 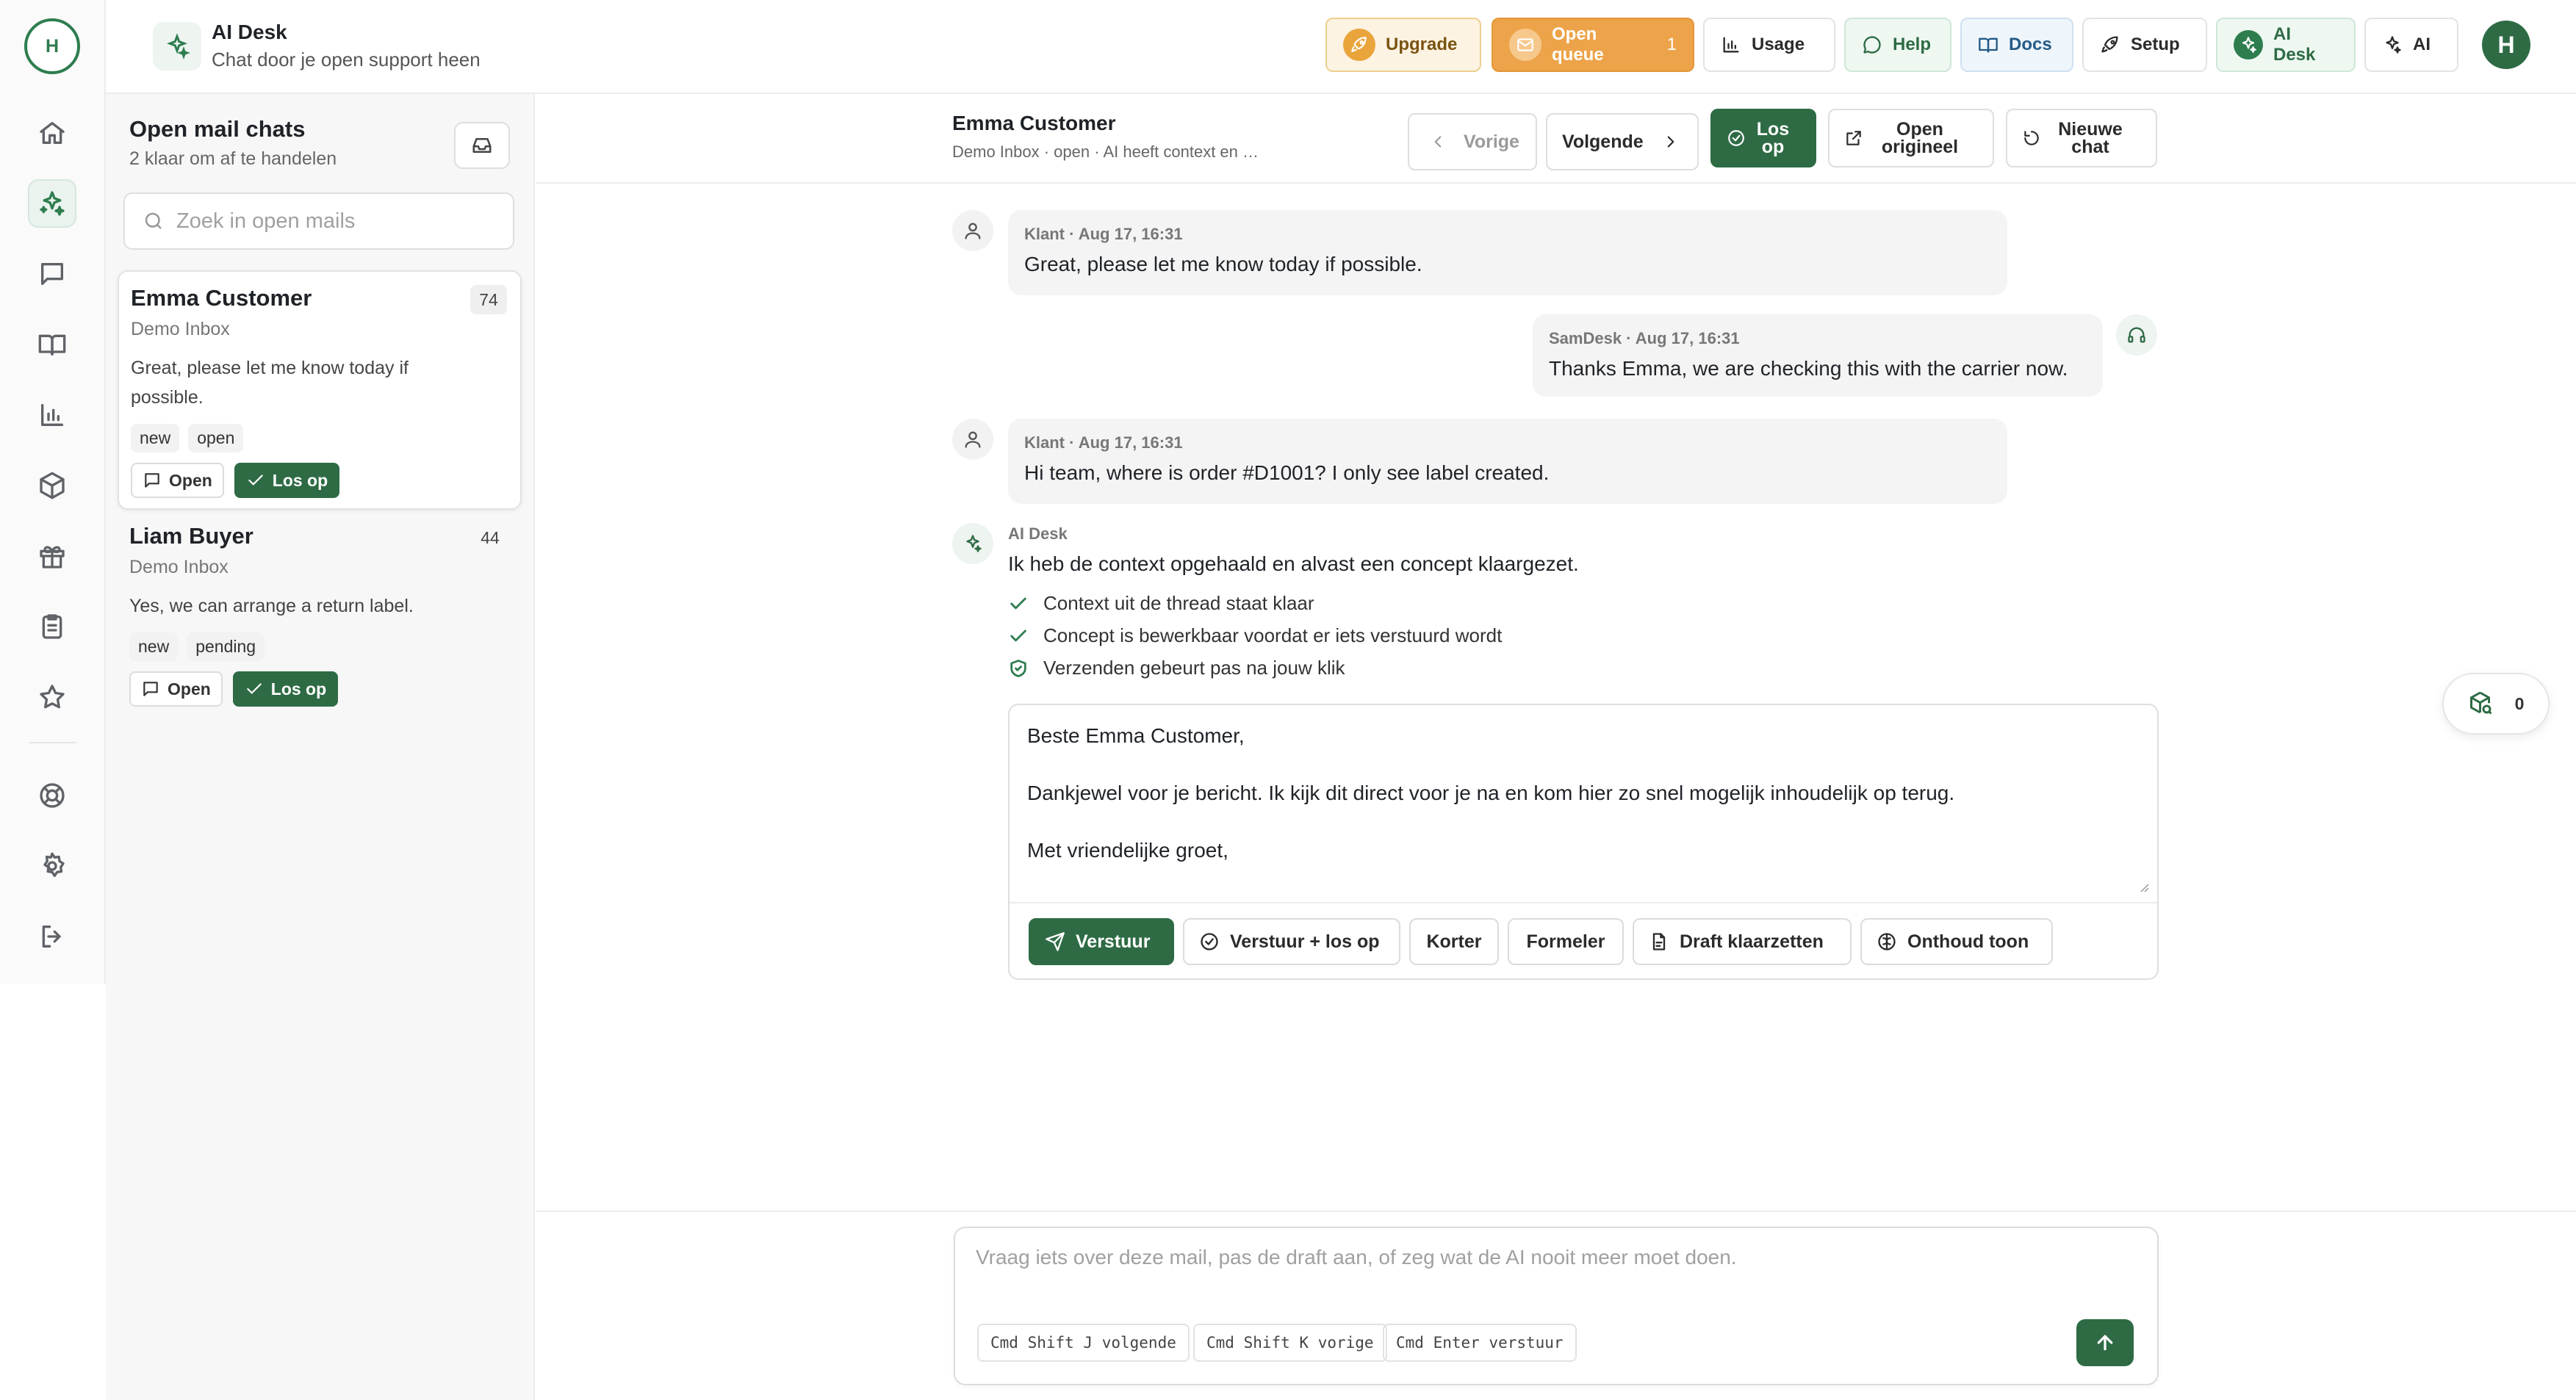 I want to click on shield-check-icon, so click(x=1018, y=668).